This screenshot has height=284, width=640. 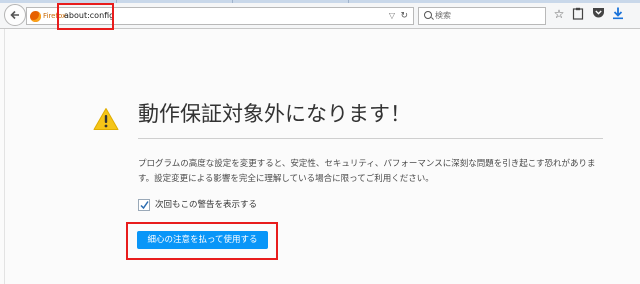 What do you see at coordinates (443, 16) in the screenshot?
I see `search-placeholder: 検索` at bounding box center [443, 16].